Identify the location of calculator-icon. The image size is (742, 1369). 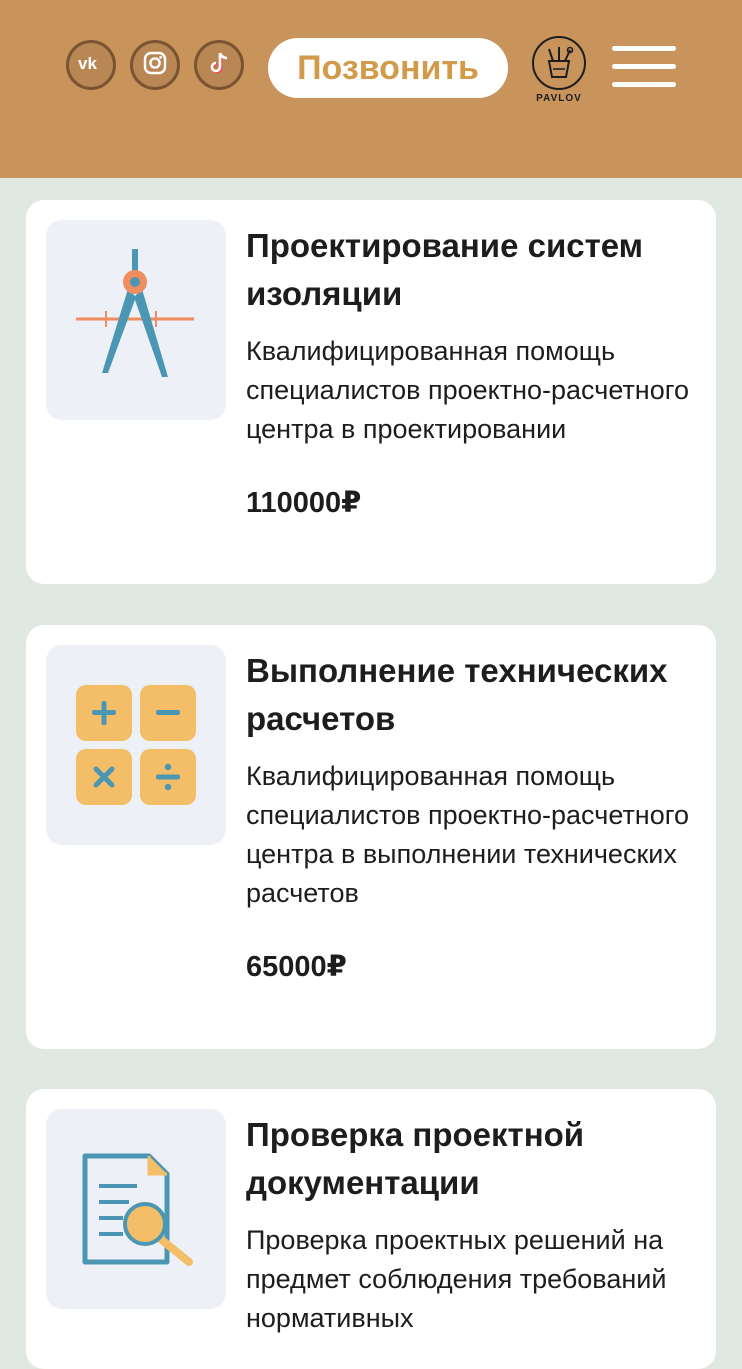
(136, 745).